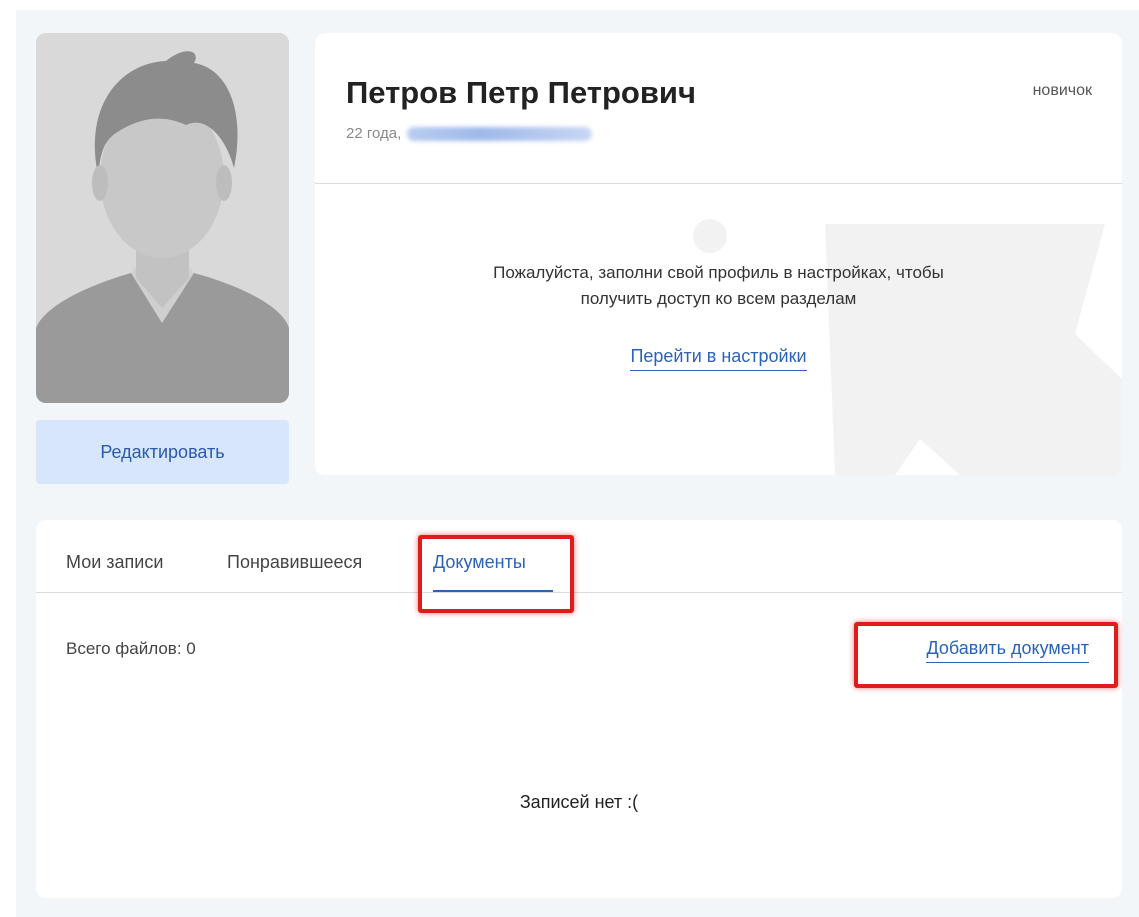  I want to click on tab-documents-highlight, so click(496, 574).